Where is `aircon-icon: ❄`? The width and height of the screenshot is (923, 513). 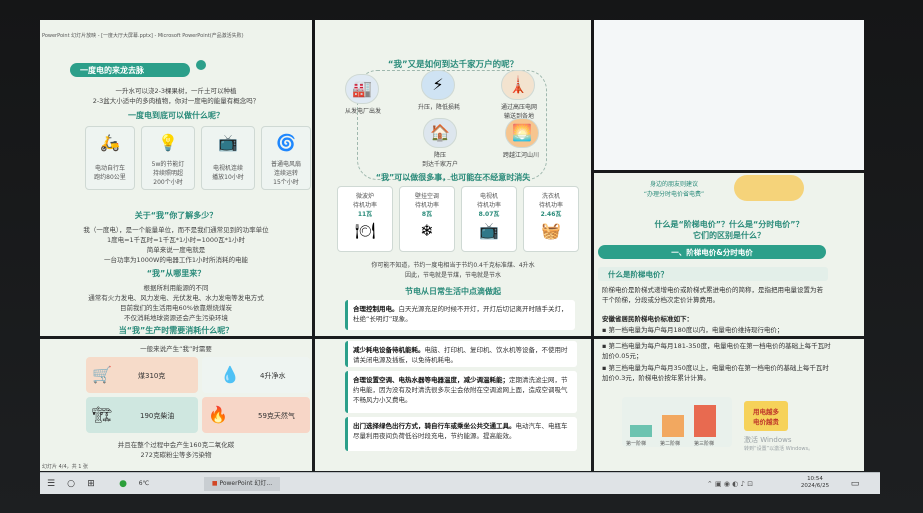
aircon-icon: ❄ is located at coordinates (427, 230).